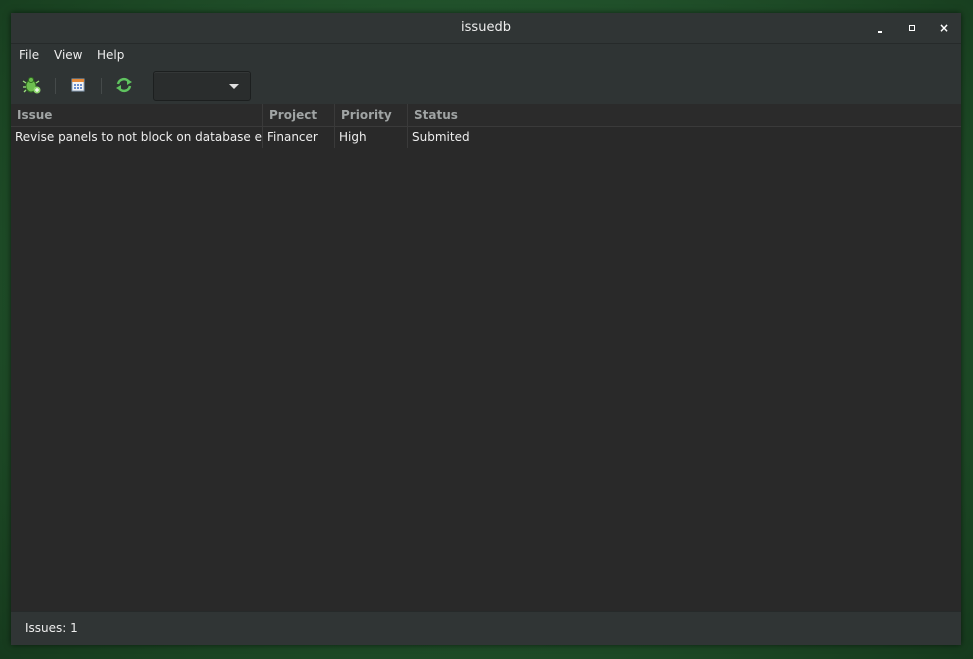 The height and width of the screenshot is (659, 973). I want to click on new-issue-icon, so click(31, 85).